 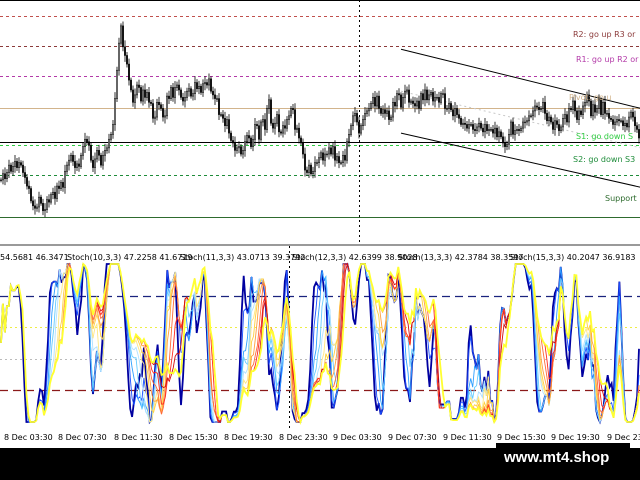 What do you see at coordinates (604, 34) in the screenshot?
I see `r2-level-label: R2: go up R3 or` at bounding box center [604, 34].